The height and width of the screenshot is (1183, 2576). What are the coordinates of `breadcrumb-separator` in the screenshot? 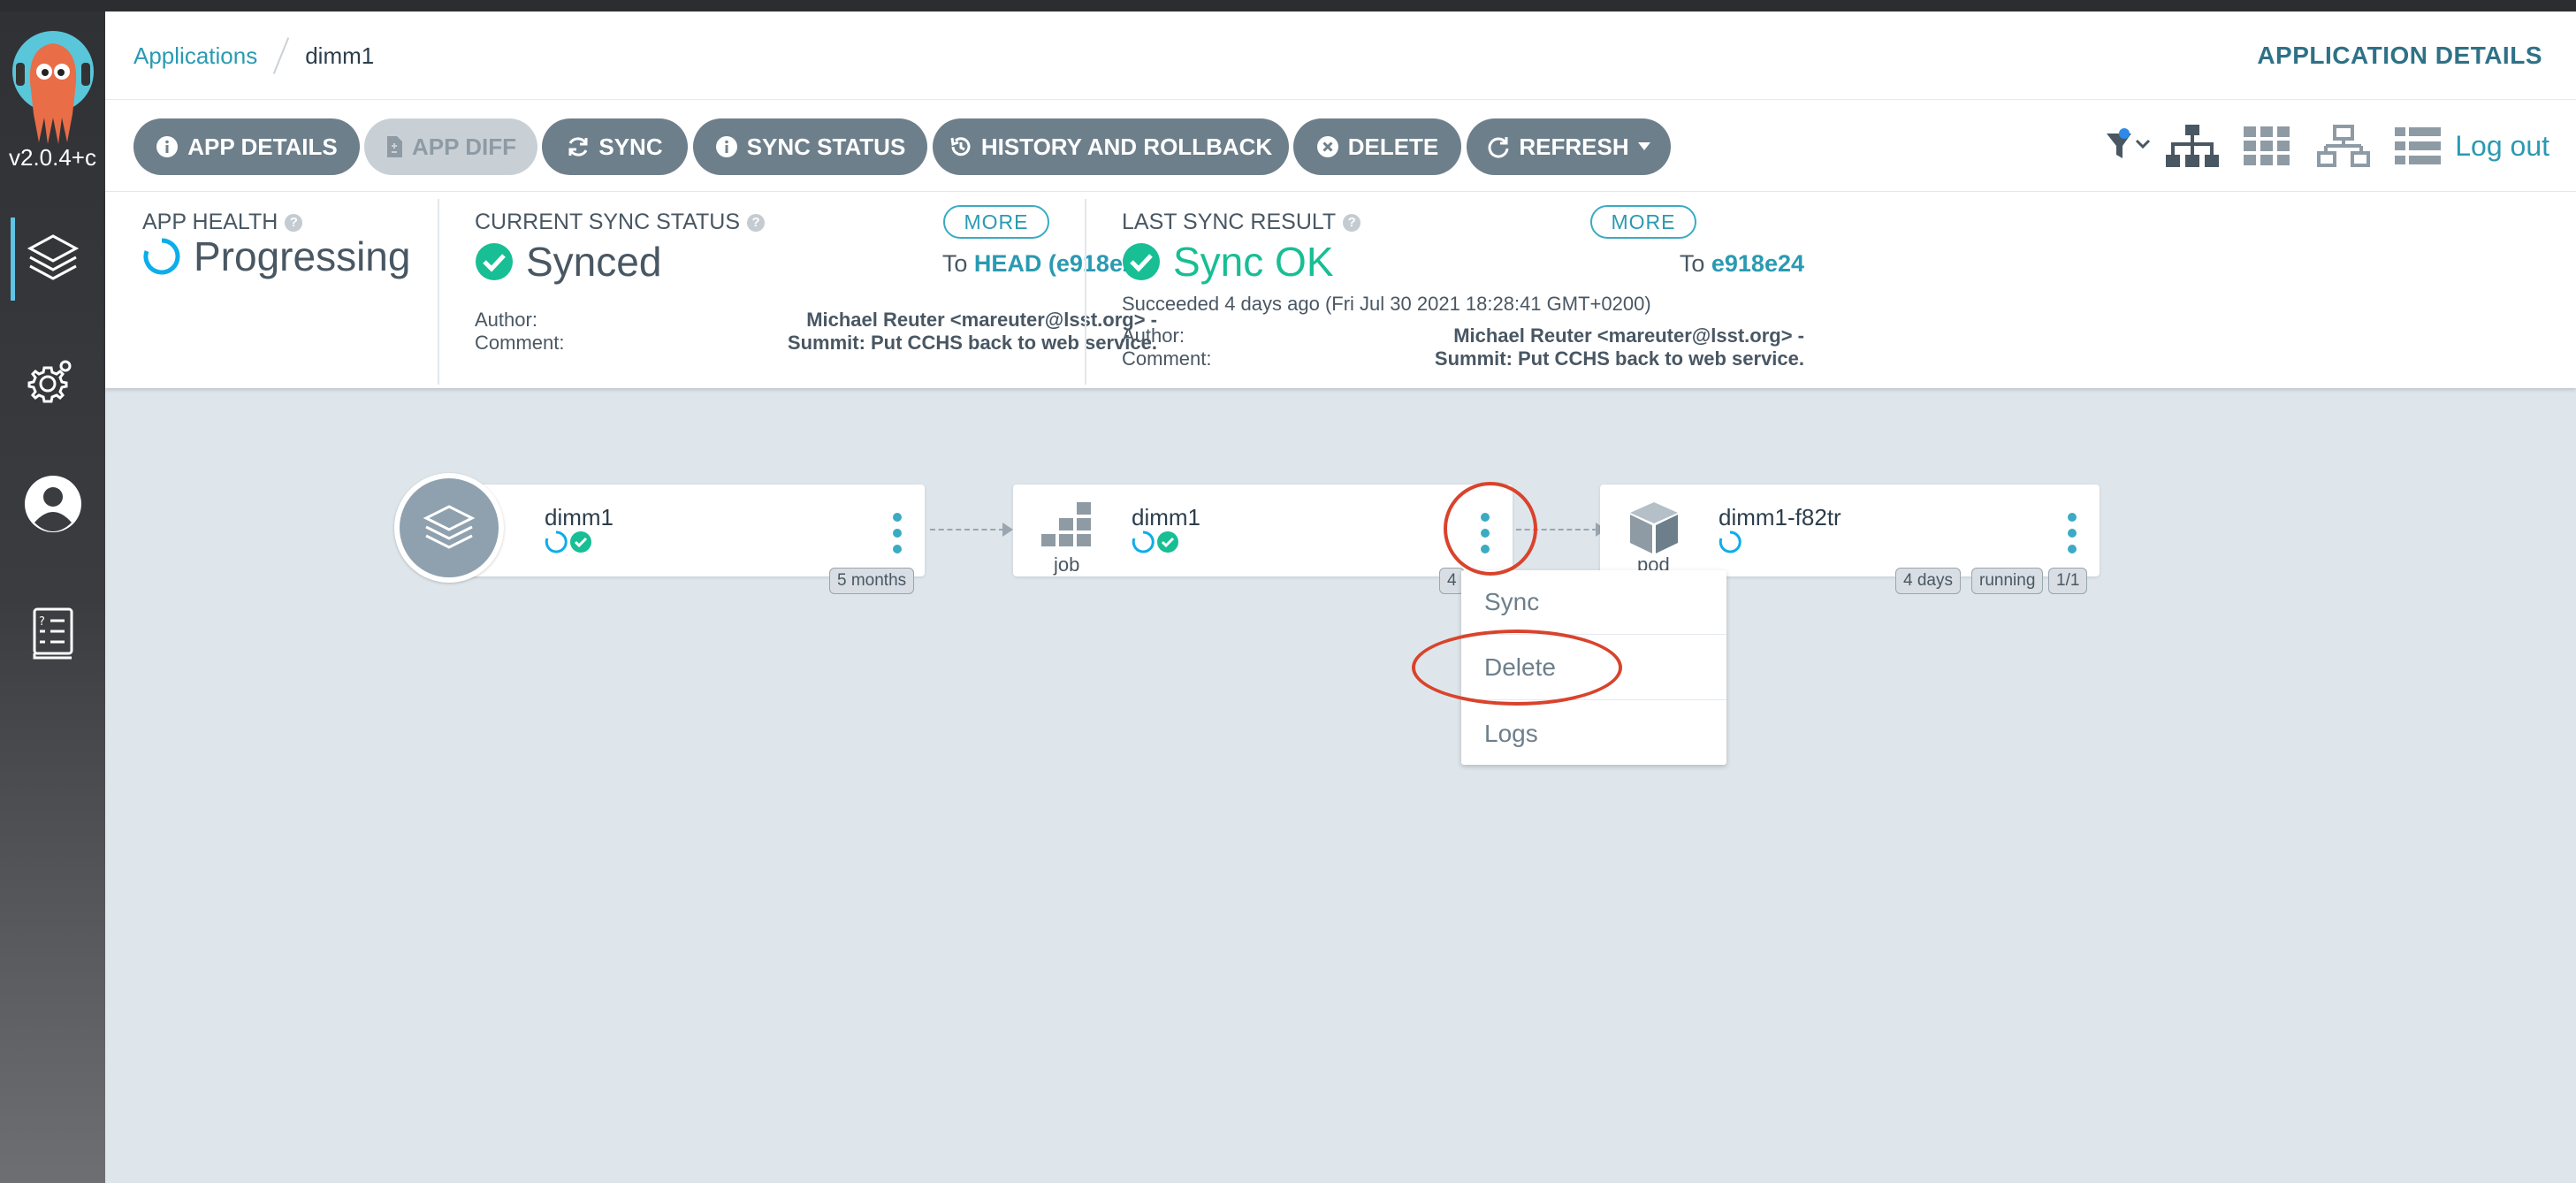 It's located at (281, 56).